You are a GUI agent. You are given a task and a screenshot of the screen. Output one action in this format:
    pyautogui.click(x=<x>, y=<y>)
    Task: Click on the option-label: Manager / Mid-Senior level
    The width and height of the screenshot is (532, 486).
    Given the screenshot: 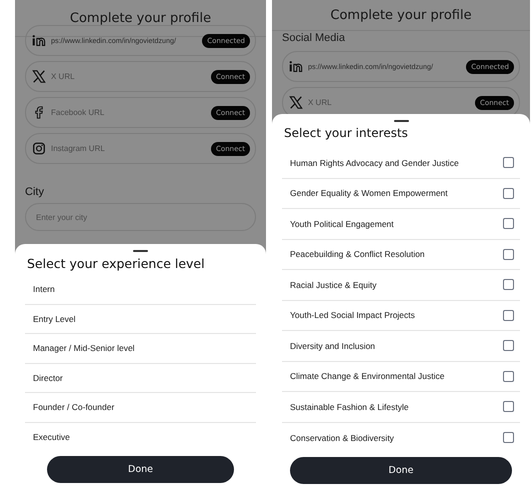 What is the action you would take?
    pyautogui.click(x=84, y=348)
    